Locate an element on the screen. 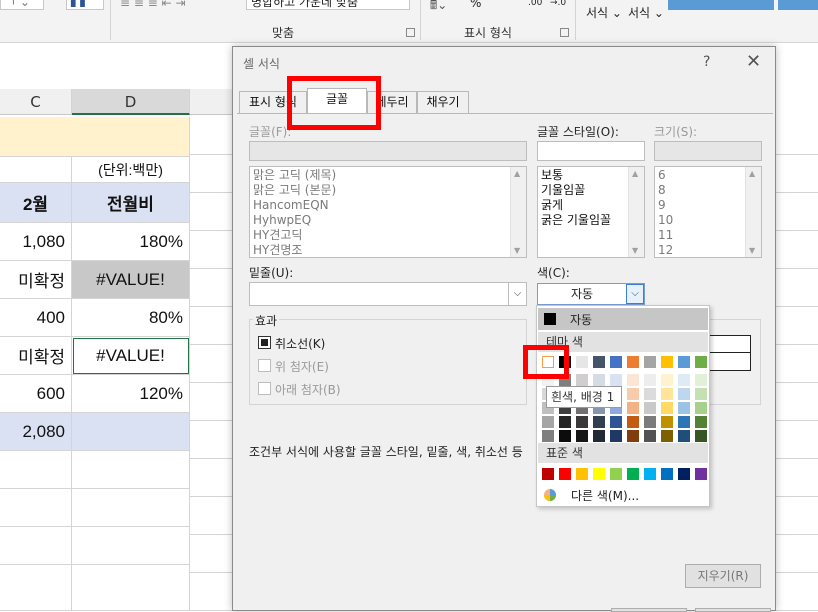  format-as-table-button: 서식 ⌄ is located at coordinates (646, 12).